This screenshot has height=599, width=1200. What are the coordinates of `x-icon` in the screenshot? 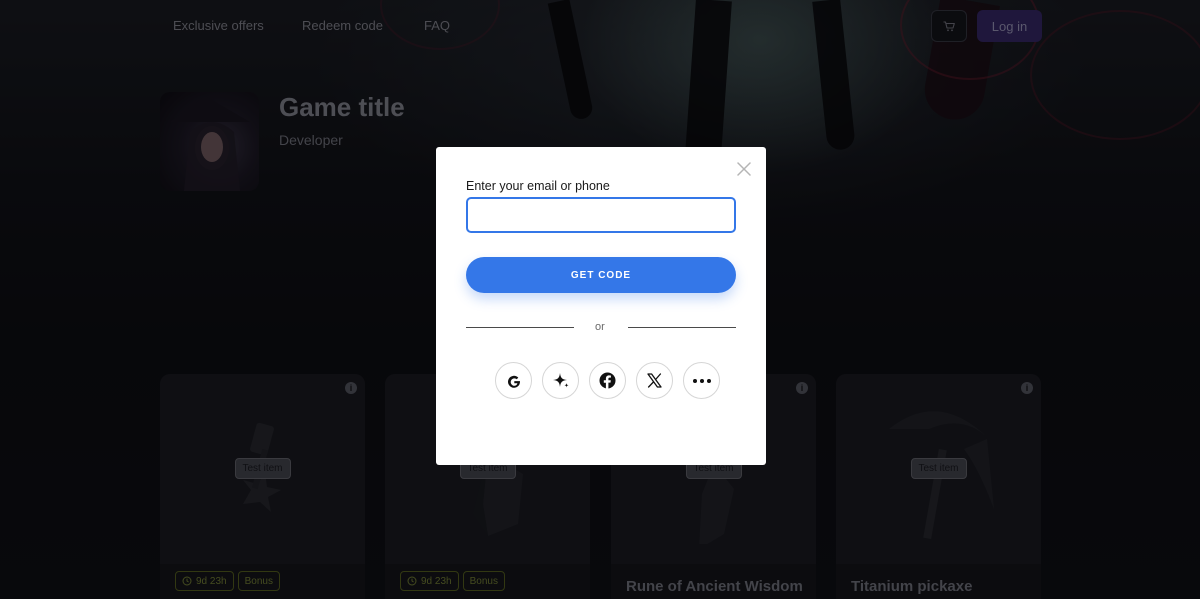 It's located at (654, 380).